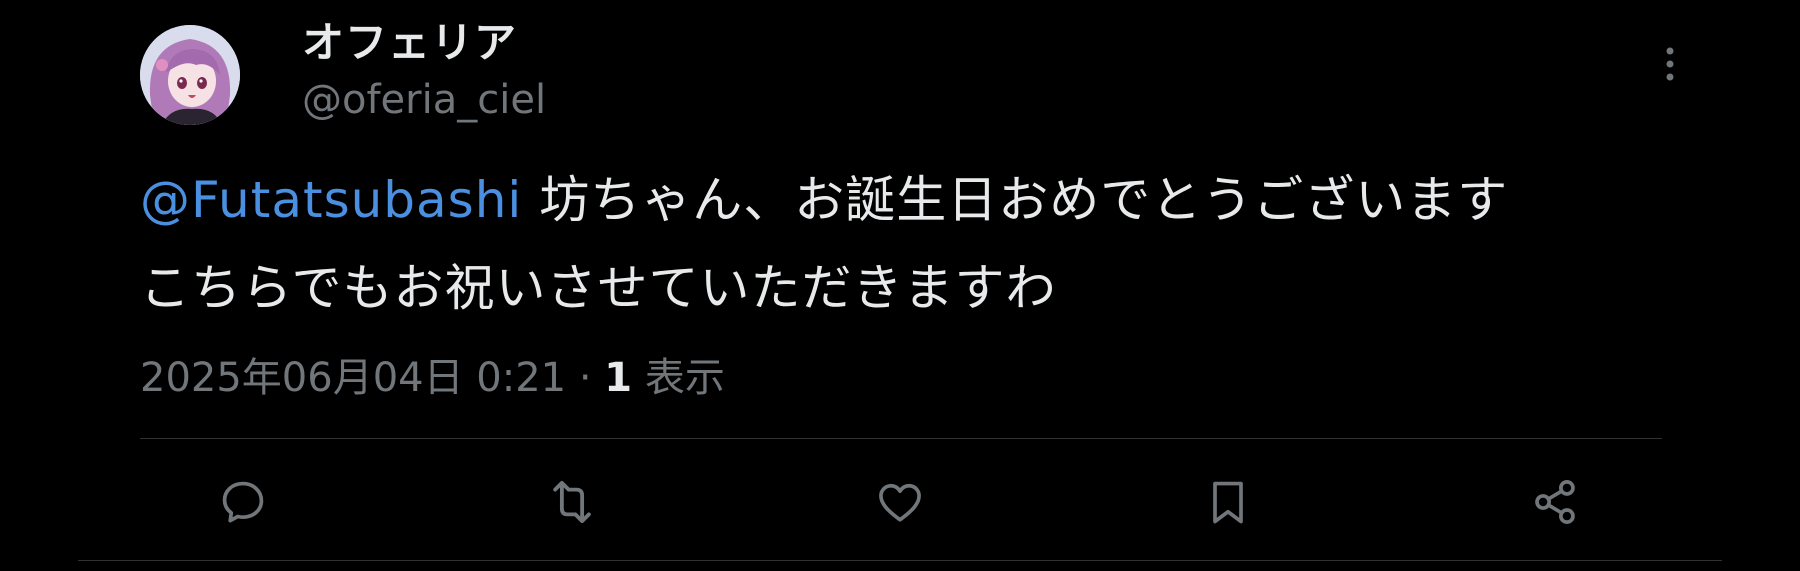  What do you see at coordinates (353, 378) in the screenshot?
I see `timestamp-link: 2025年06月04日 0:21` at bounding box center [353, 378].